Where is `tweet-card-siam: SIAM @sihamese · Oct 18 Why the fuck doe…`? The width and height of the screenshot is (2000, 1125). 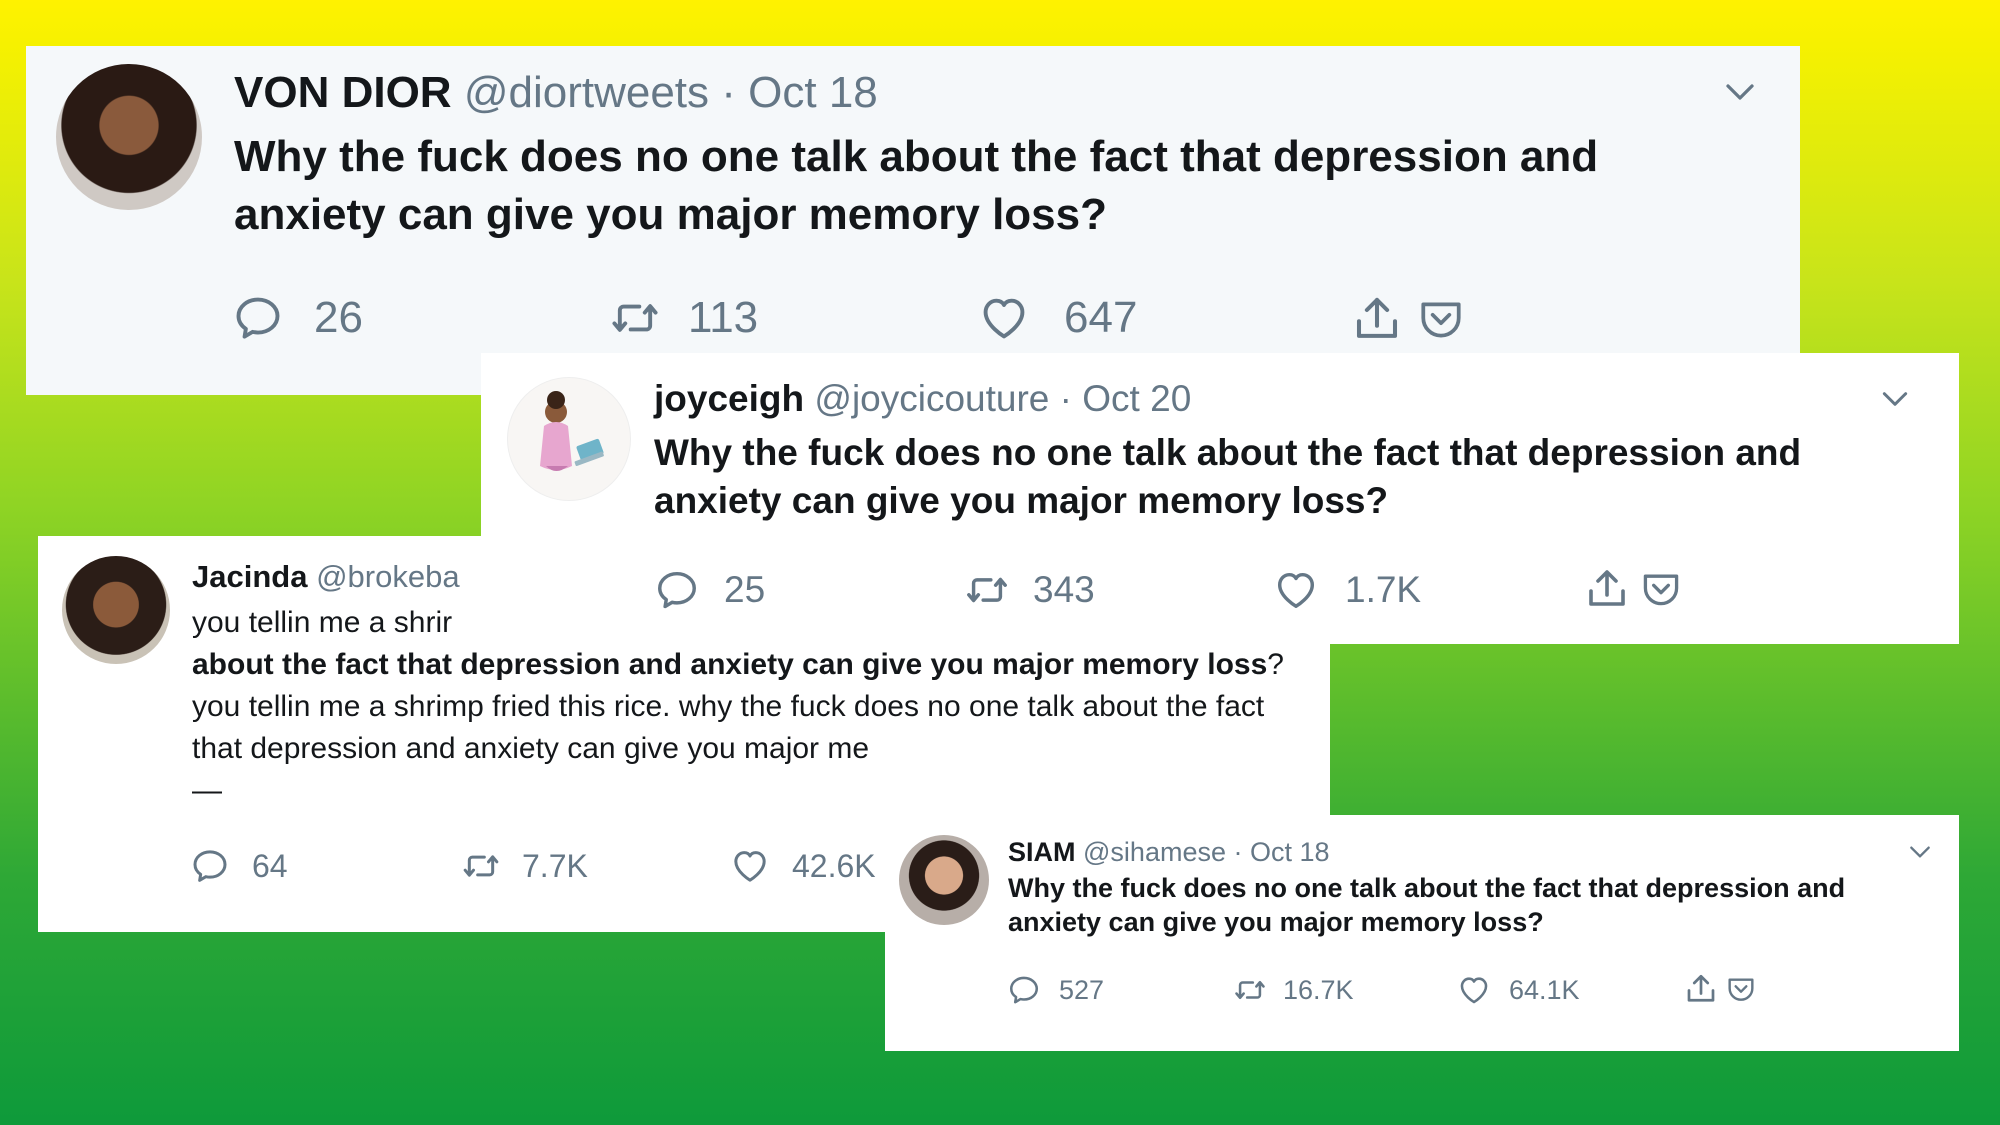 tweet-card-siam: SIAM @sihamese · Oct 18 Why the fuck doe… is located at coordinates (1422, 933).